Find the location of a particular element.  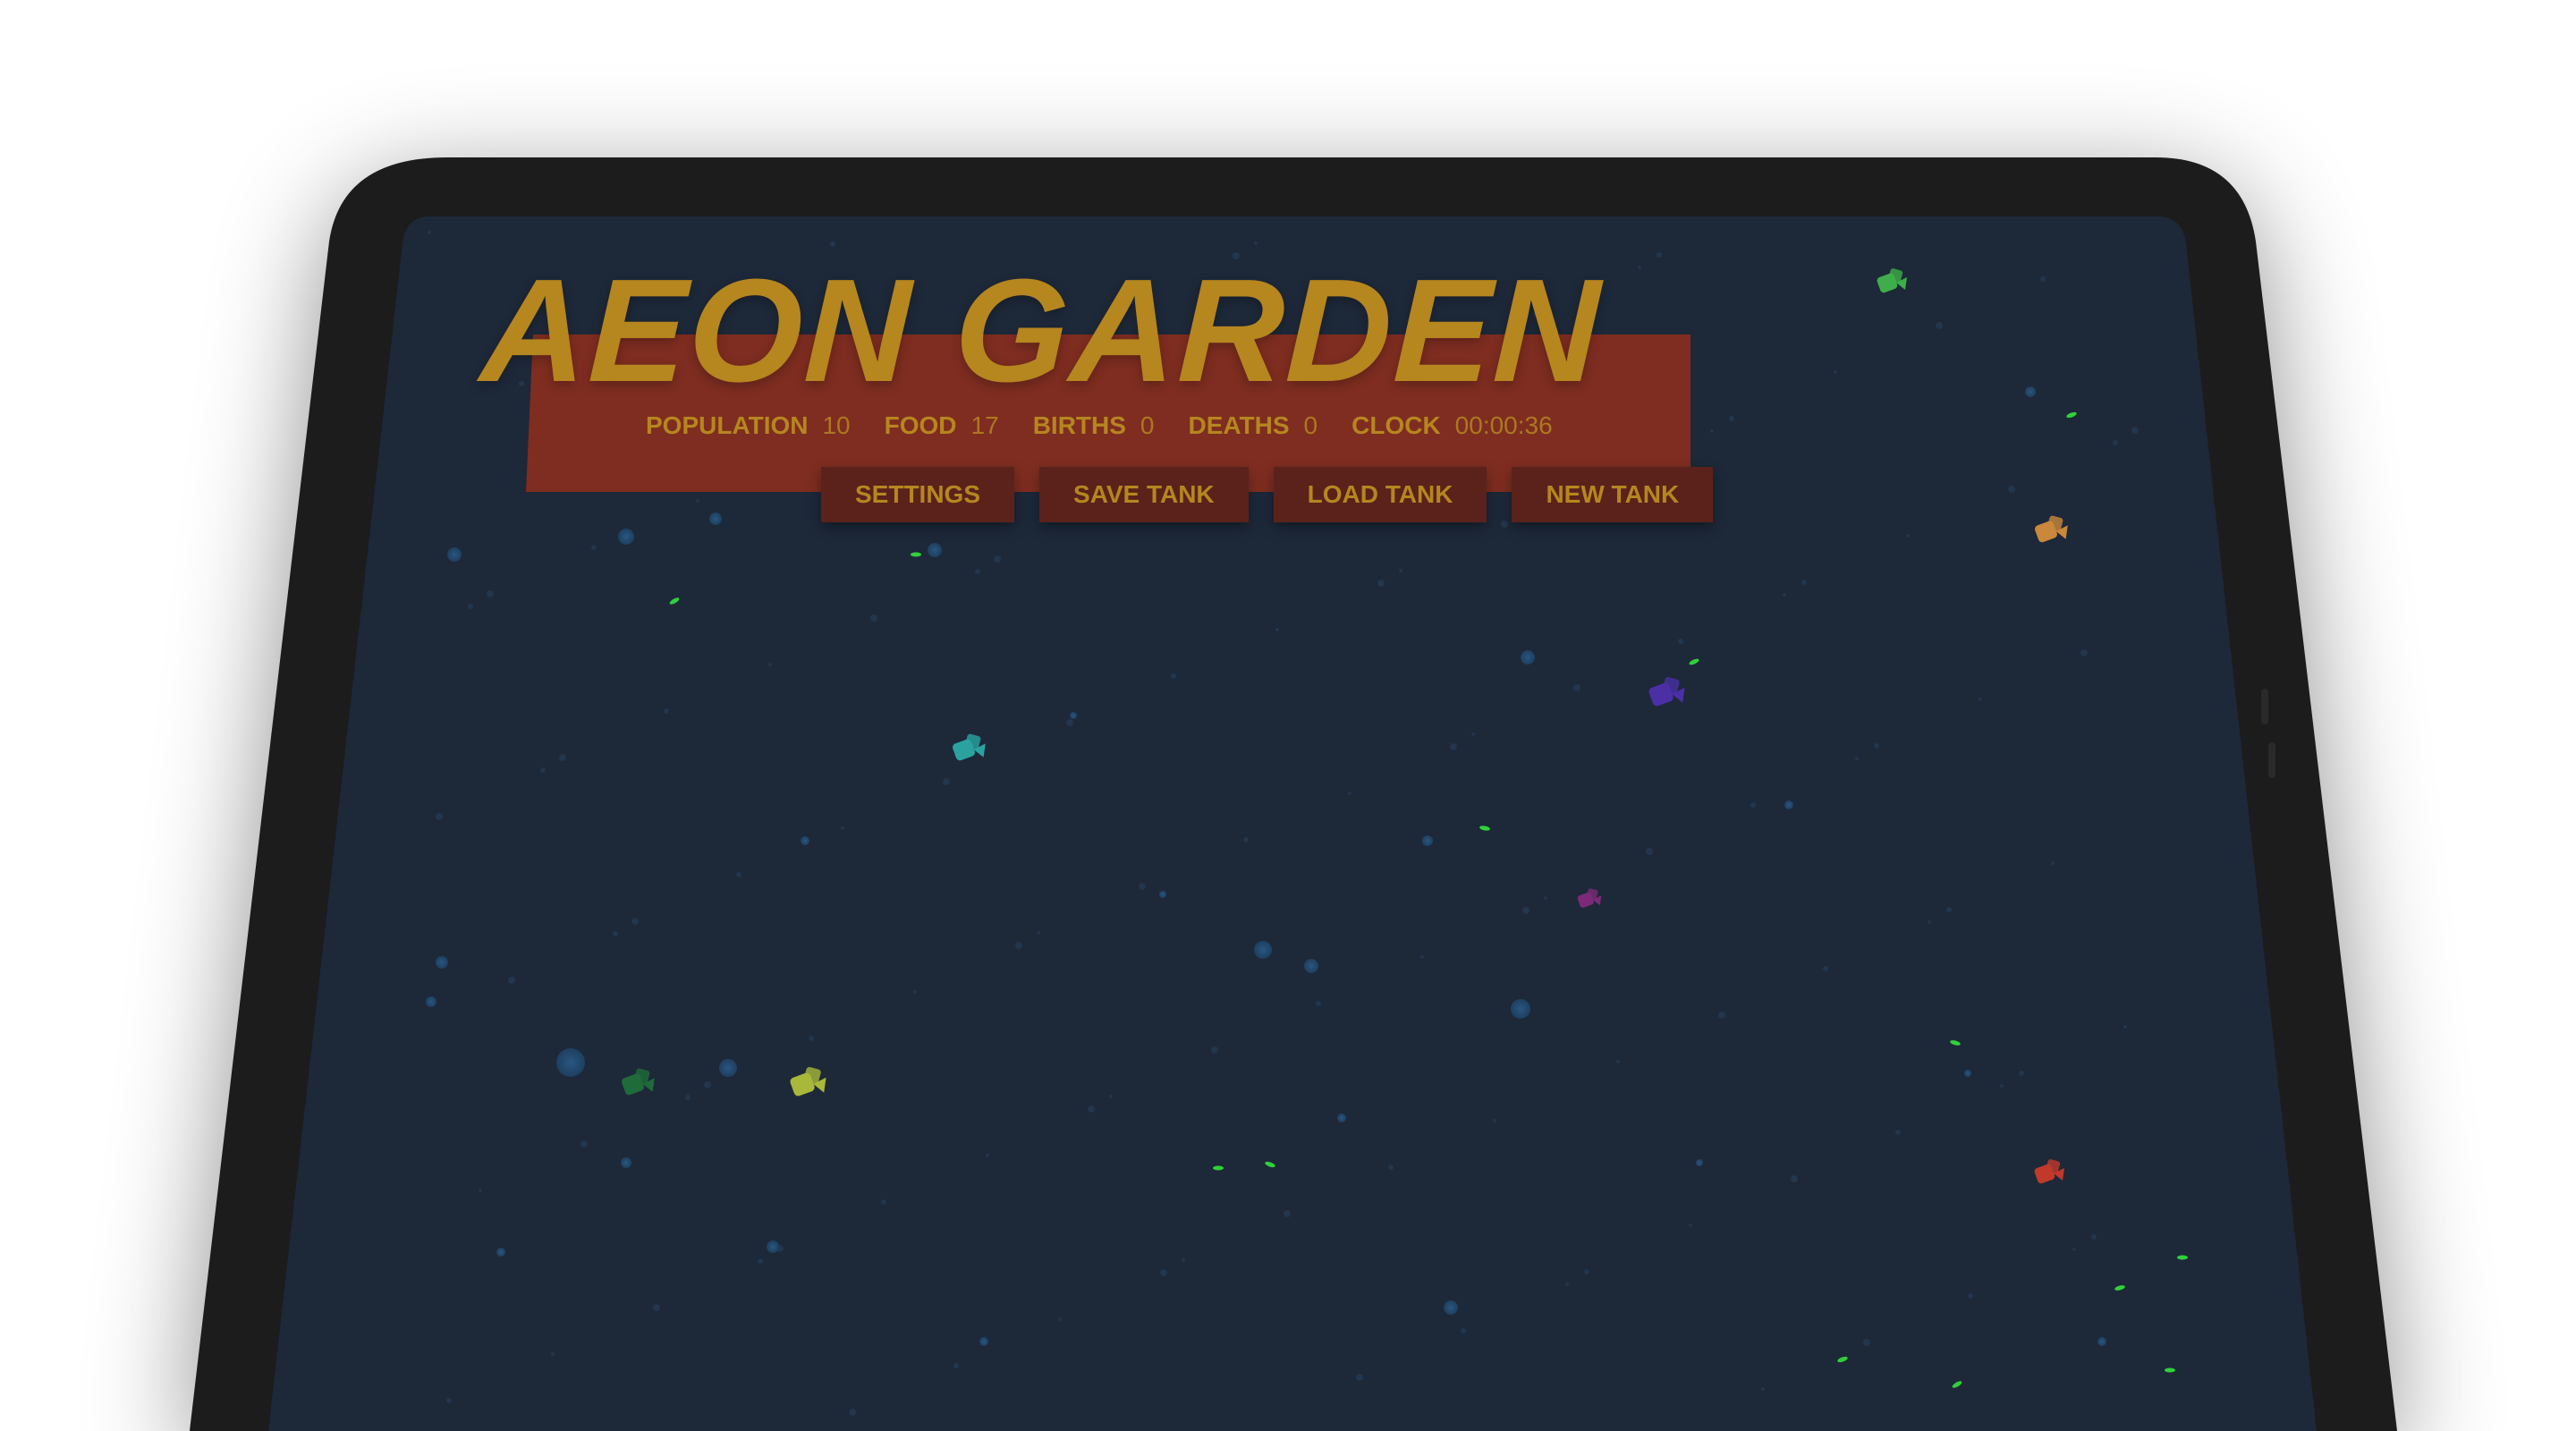

load-tank-button: LOAD TANK is located at coordinates (1380, 495).